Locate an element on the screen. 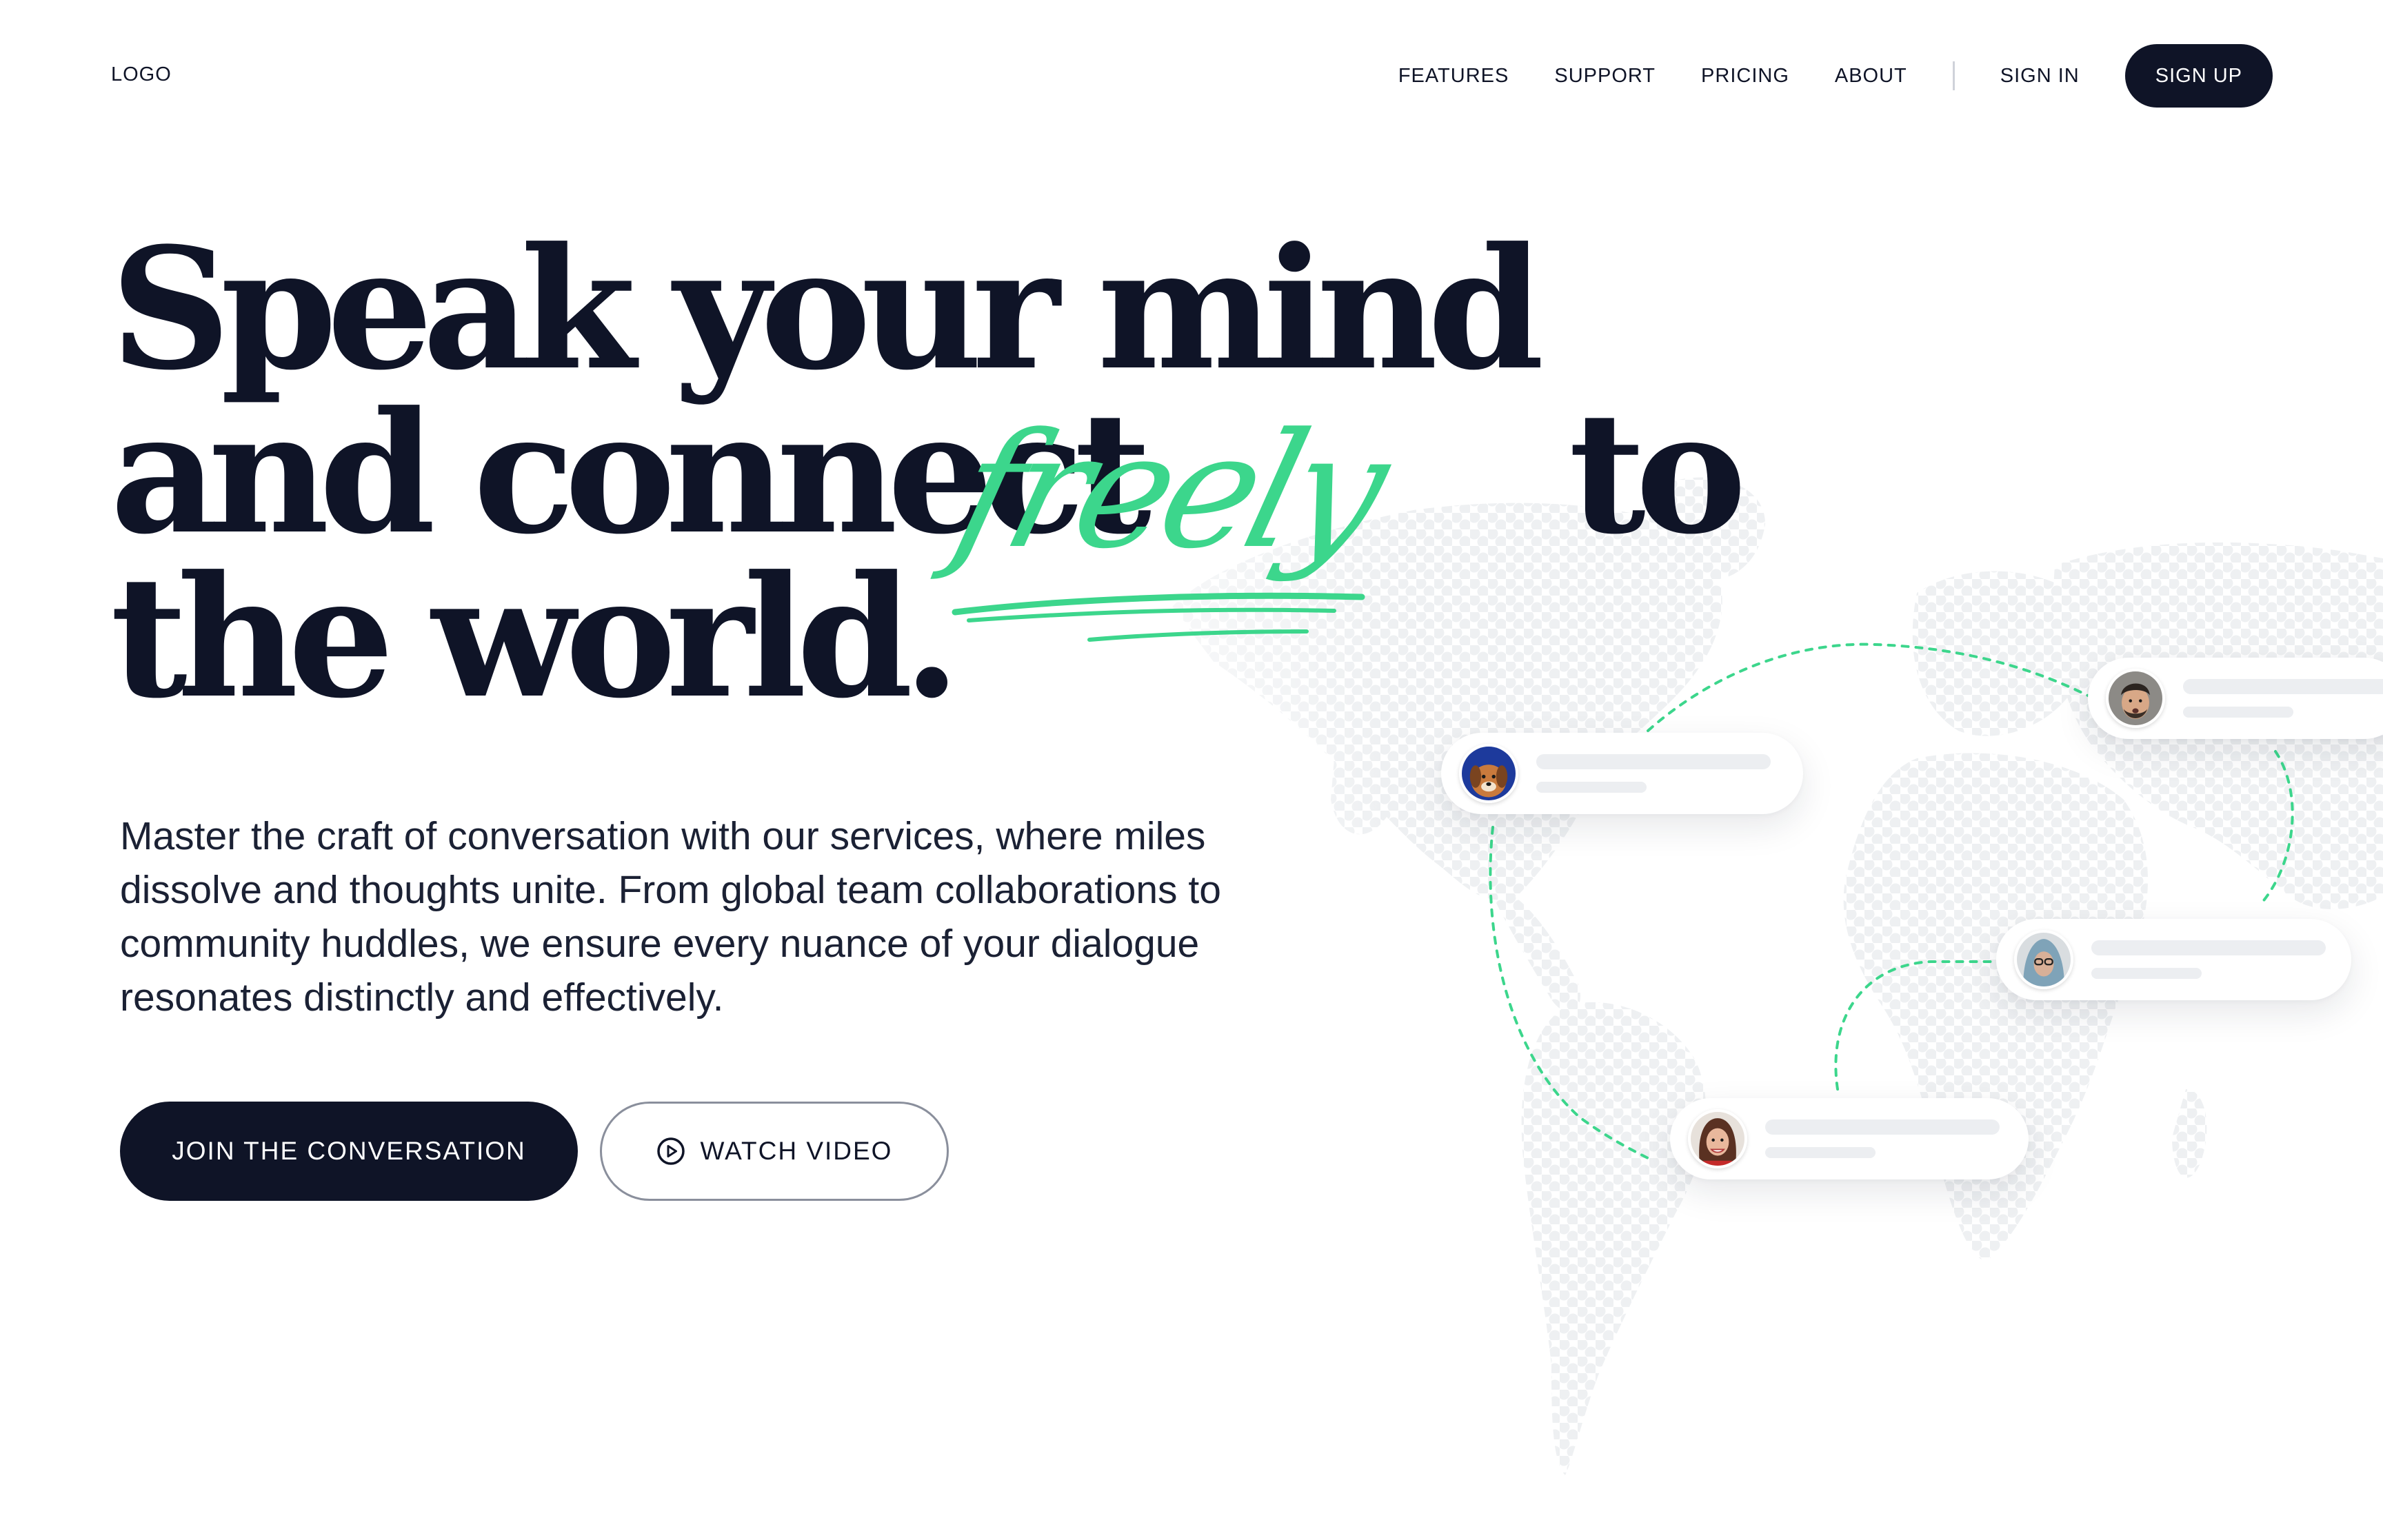 Image resolution: width=2383 pixels, height=1540 pixels. headline-accent-word: freely is located at coordinates (1168, 492).